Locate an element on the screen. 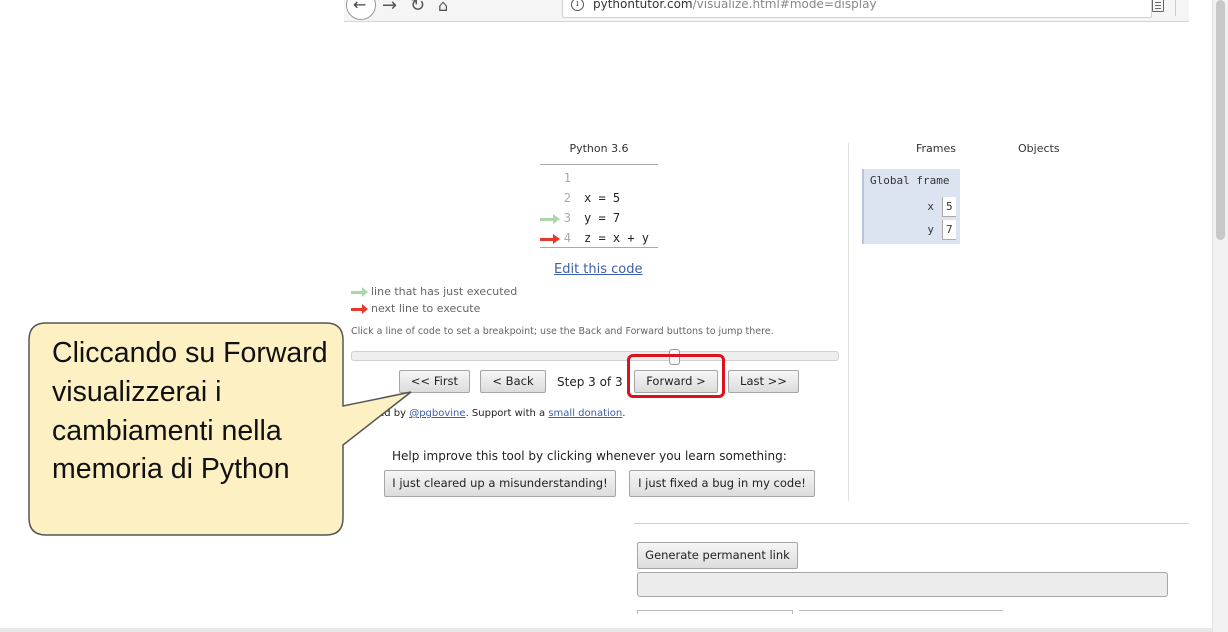 This screenshot has width=1228, height=632. reader-view-icon is located at coordinates (1158, 6).